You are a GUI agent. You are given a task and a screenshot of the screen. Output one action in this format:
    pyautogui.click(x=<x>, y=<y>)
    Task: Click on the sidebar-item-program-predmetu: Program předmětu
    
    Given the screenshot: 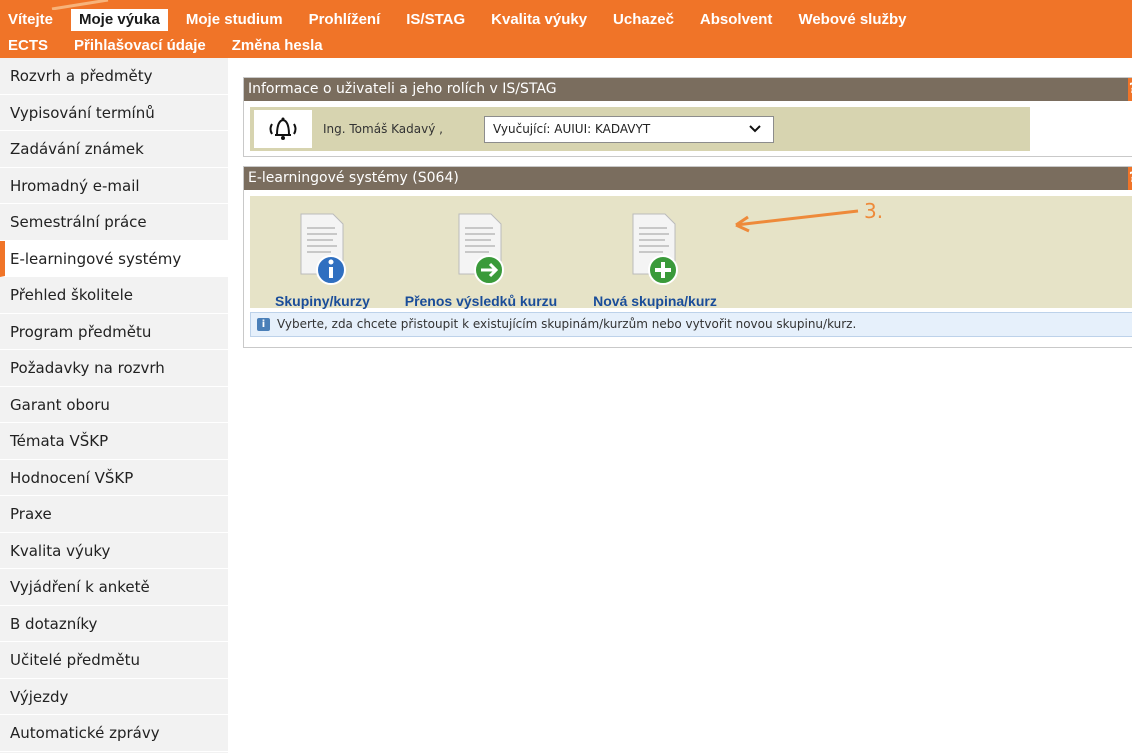 What is the action you would take?
    pyautogui.click(x=114, y=332)
    